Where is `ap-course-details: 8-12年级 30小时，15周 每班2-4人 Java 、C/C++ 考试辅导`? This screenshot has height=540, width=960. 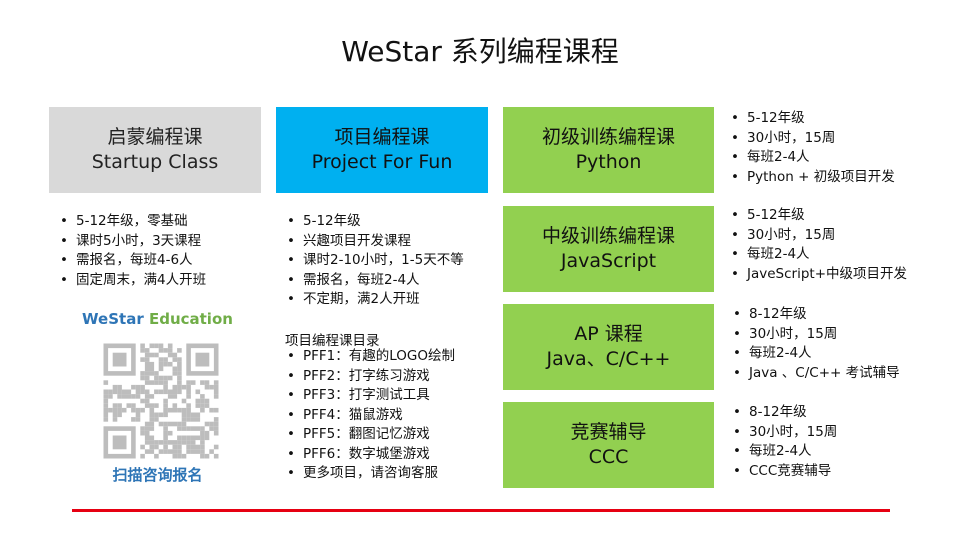 ap-course-details: 8-12年级 30小时，15周 每班2-4人 Java 、C/C++ 考试辅导 is located at coordinates (815, 344).